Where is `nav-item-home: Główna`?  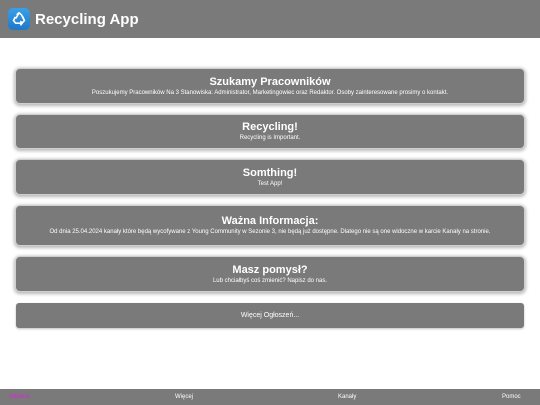
nav-item-home: Główna is located at coordinates (19, 397).